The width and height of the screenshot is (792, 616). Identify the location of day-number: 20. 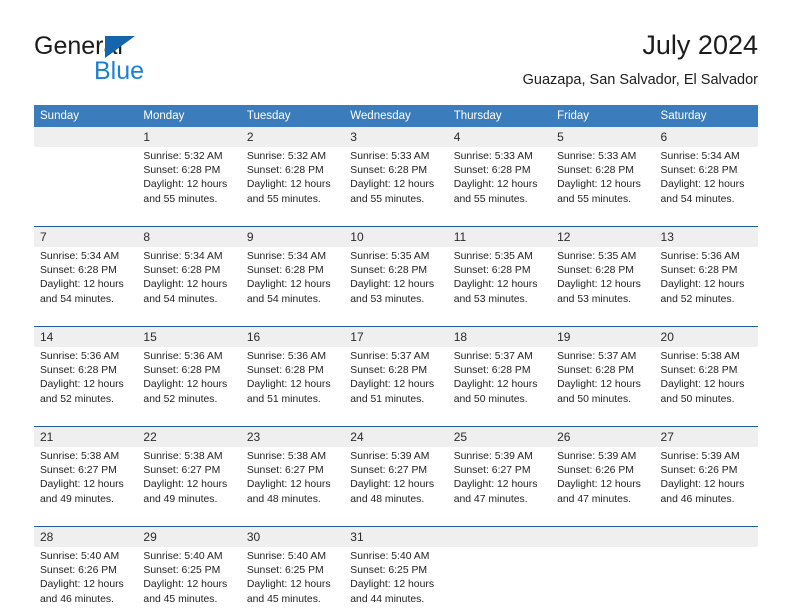
(706, 336).